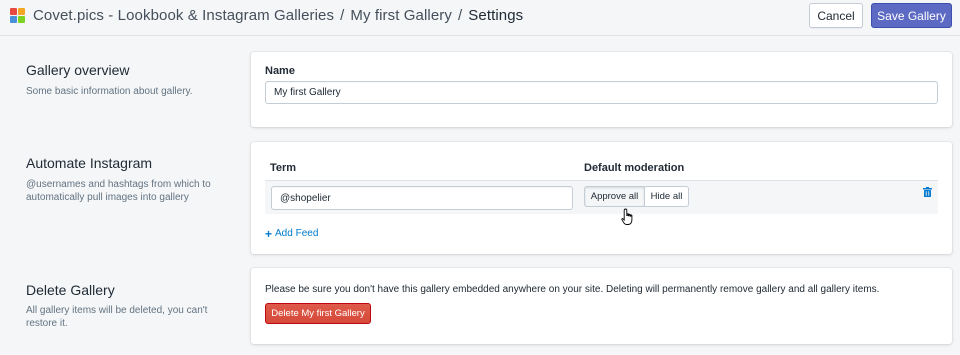 This screenshot has width=960, height=355. What do you see at coordinates (269, 233) in the screenshot?
I see `plus-icon: +` at bounding box center [269, 233].